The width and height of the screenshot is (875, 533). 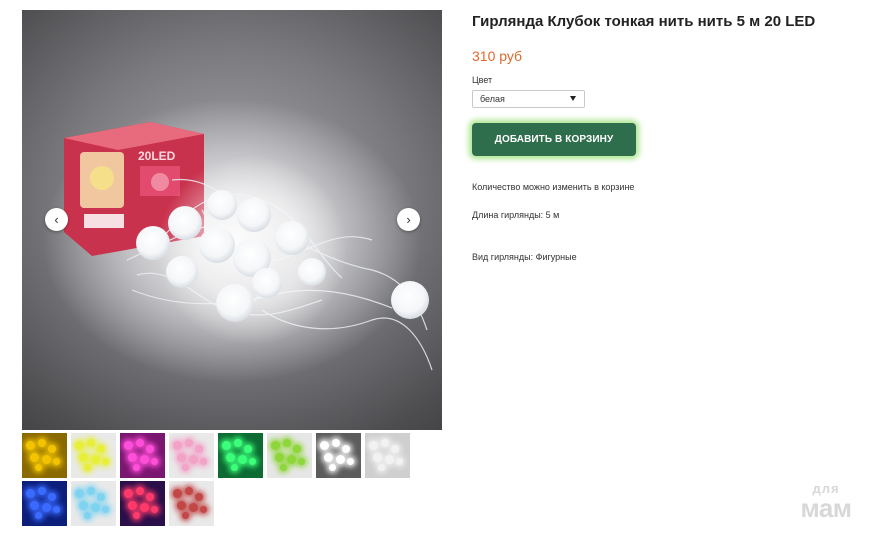 What do you see at coordinates (573, 98) in the screenshot?
I see `caret-down-icon` at bounding box center [573, 98].